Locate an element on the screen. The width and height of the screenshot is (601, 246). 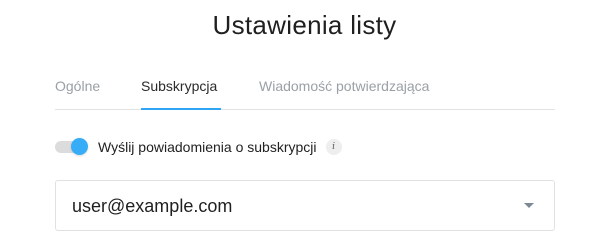
email-select-value: user@example.com is located at coordinates (152, 206).